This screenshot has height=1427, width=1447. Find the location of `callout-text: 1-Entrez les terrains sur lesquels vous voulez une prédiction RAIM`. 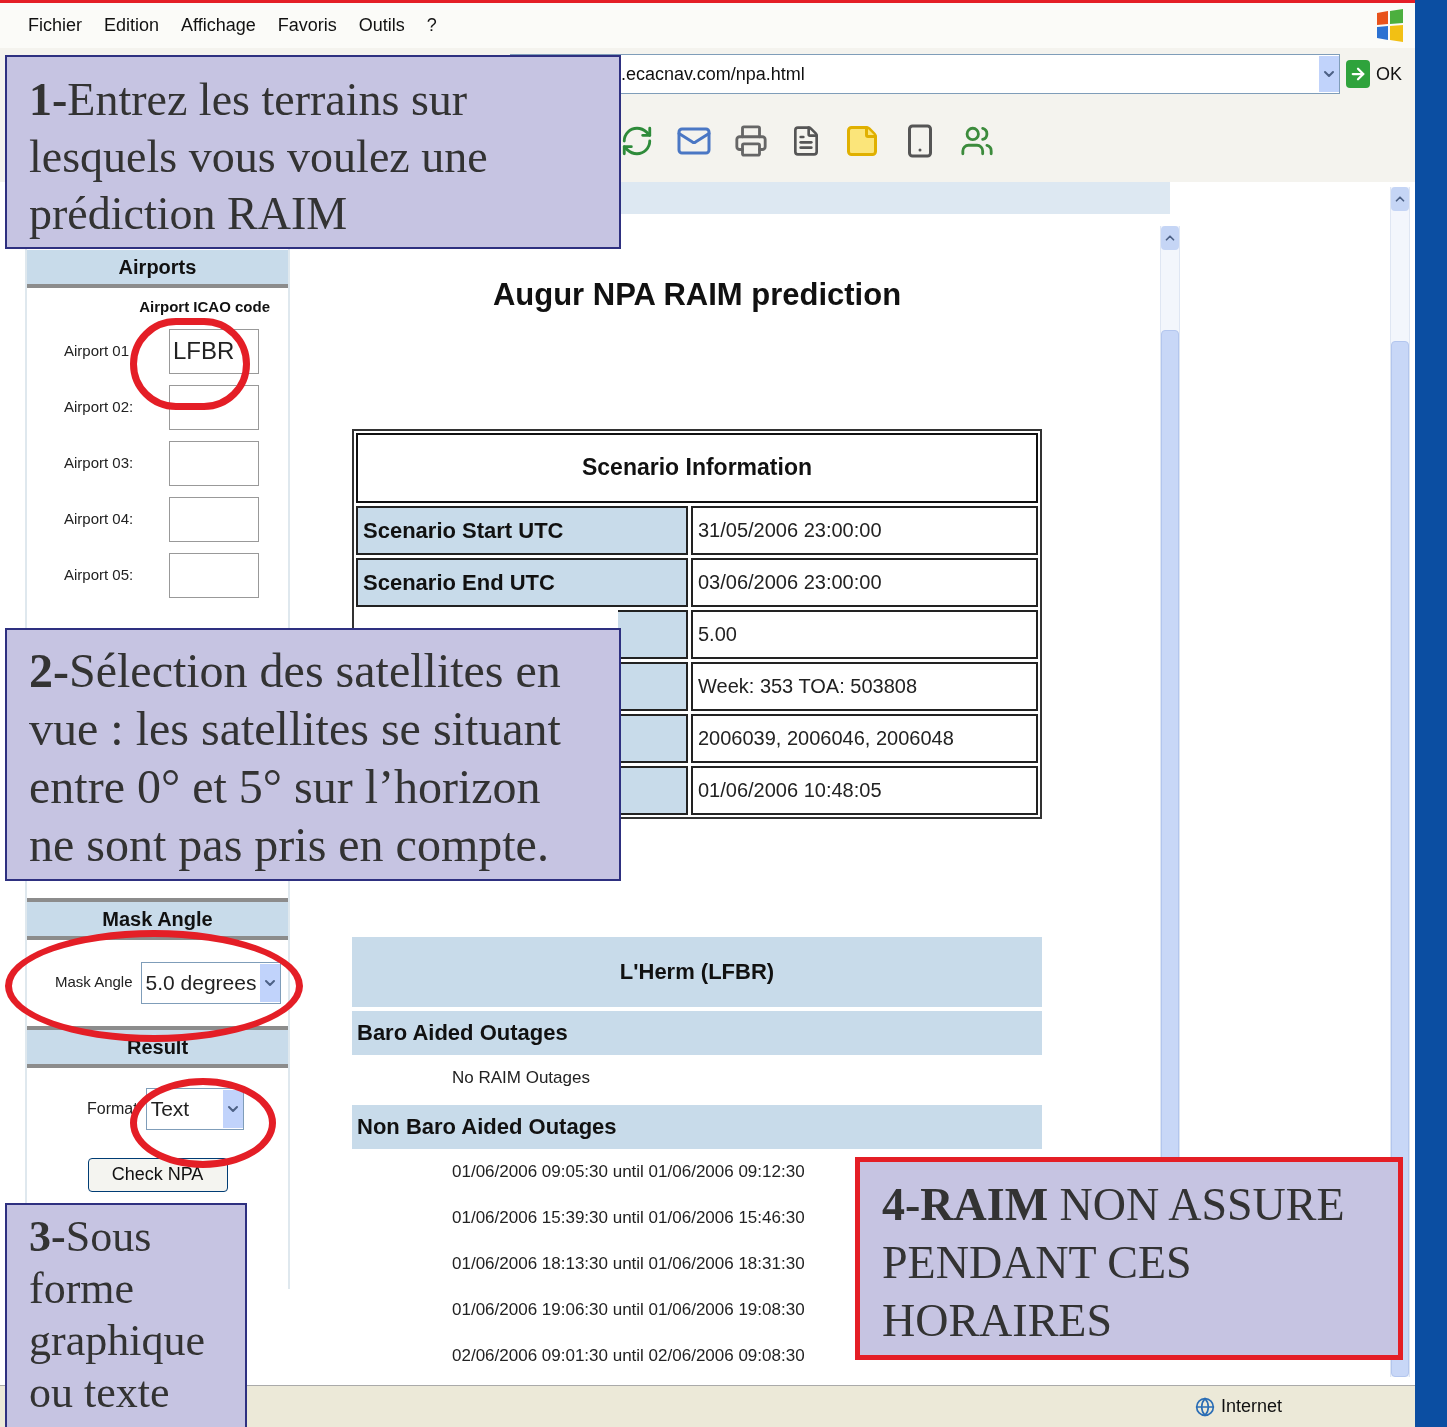

callout-text: 1-Entrez les terrains sur lesquels vous voulez une prédiction RAIM is located at coordinates (258, 156).